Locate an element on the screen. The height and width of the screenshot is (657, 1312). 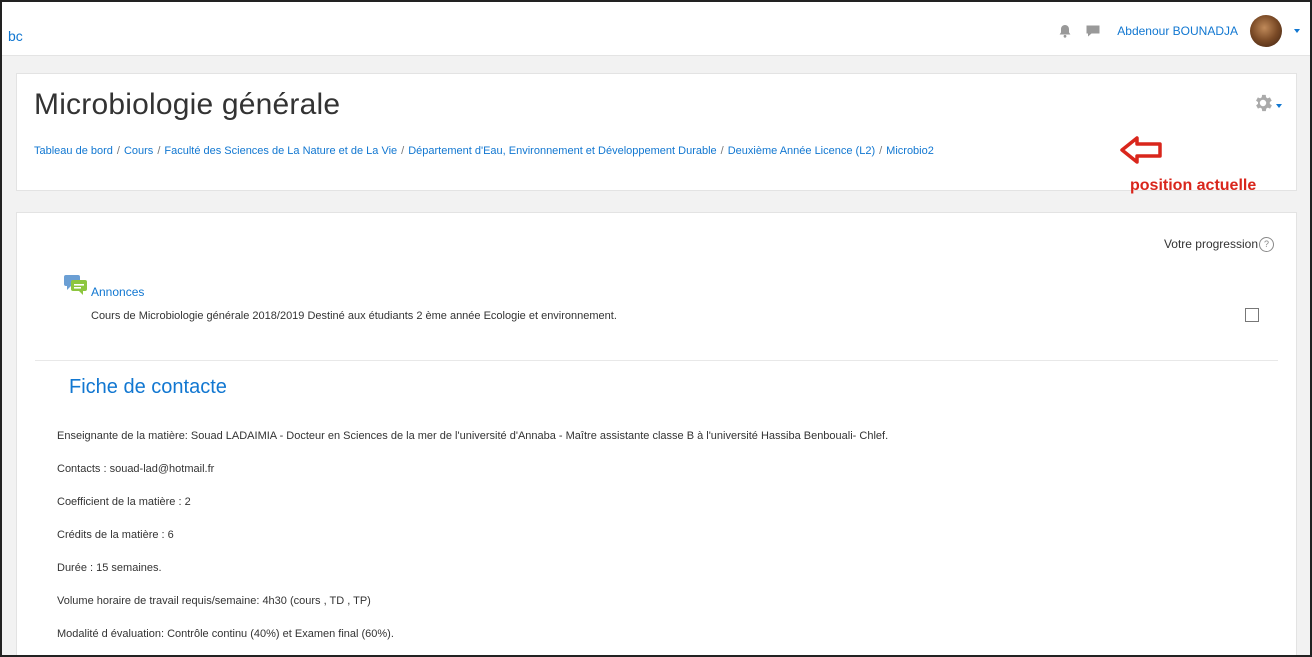
breadcrumb-item-dashboard: Tableau de bord is located at coordinates (73, 151).